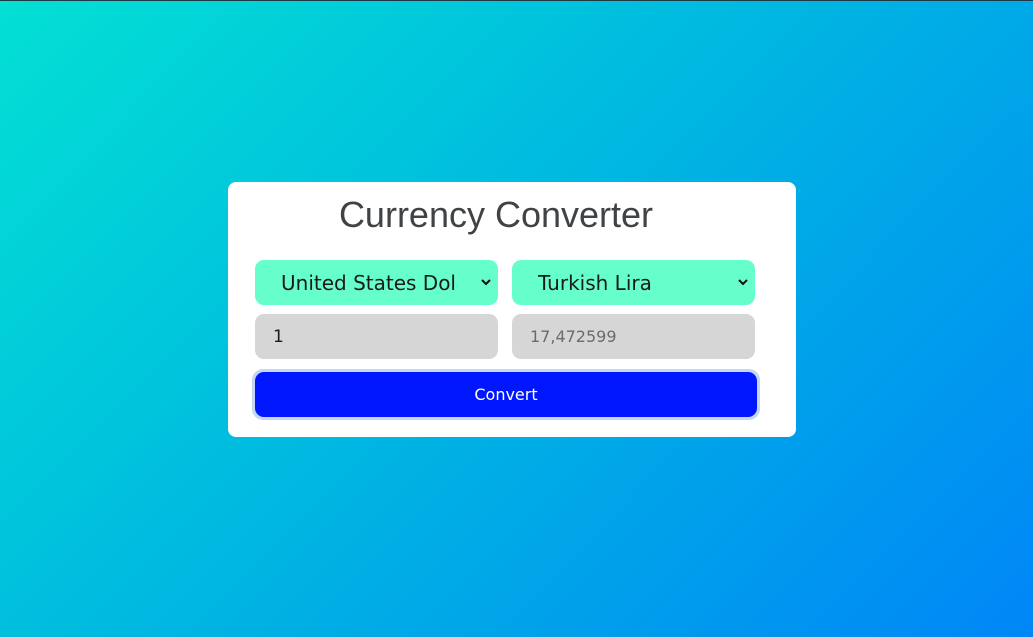 This screenshot has width=1033, height=637. I want to click on amount-value: 1, so click(278, 337).